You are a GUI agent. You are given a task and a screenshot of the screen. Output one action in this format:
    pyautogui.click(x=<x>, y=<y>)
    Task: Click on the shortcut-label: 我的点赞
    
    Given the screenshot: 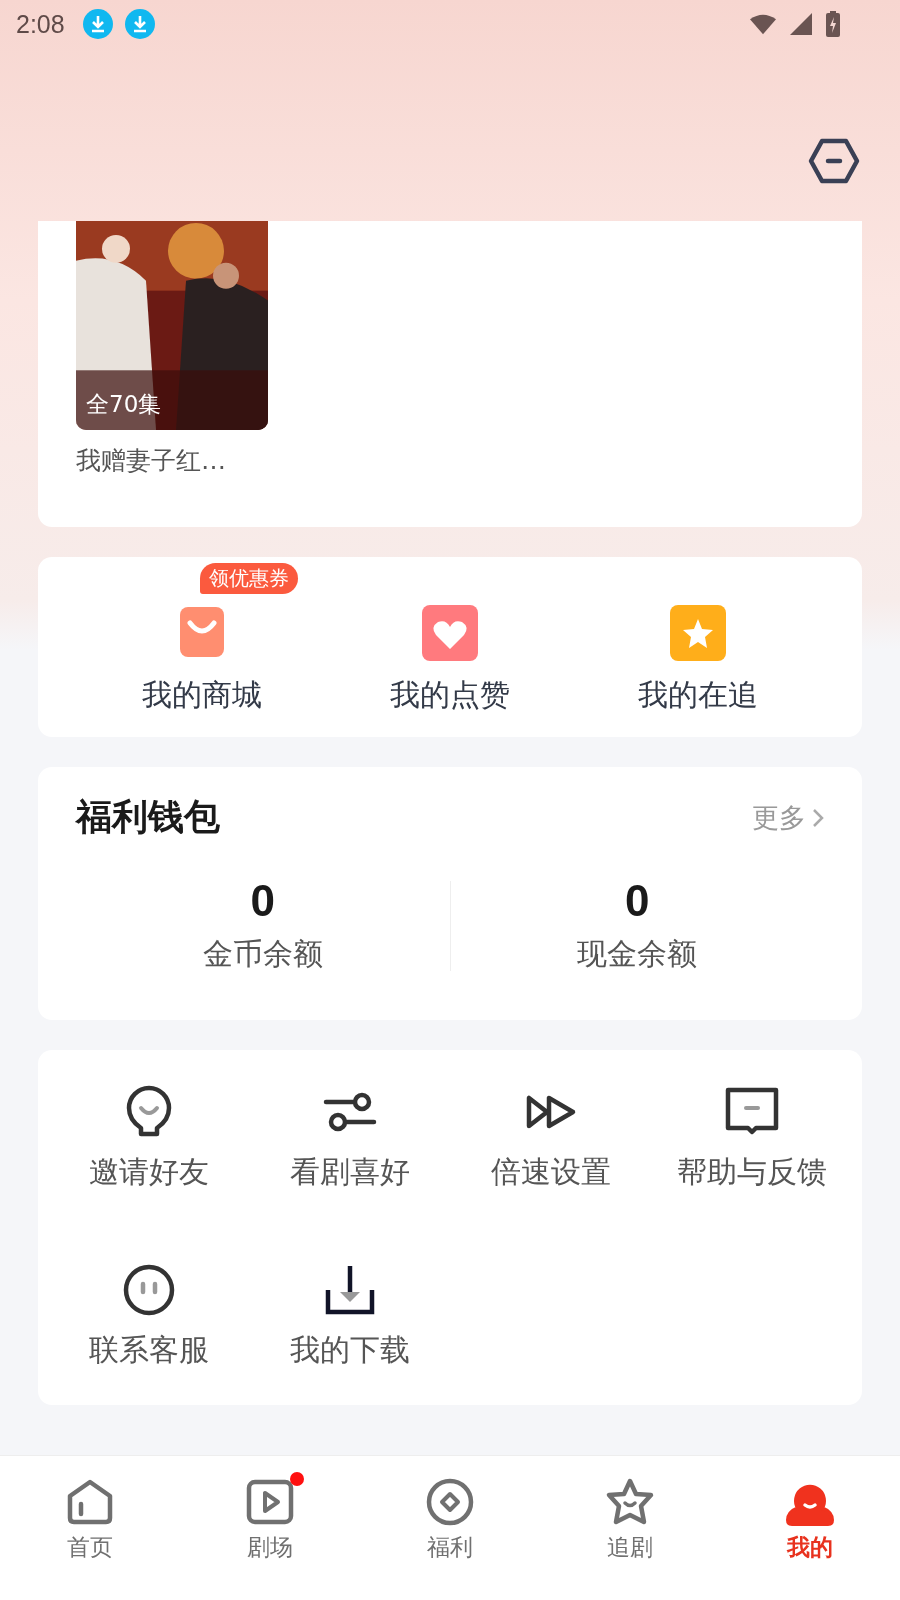 What is the action you would take?
    pyautogui.click(x=450, y=695)
    